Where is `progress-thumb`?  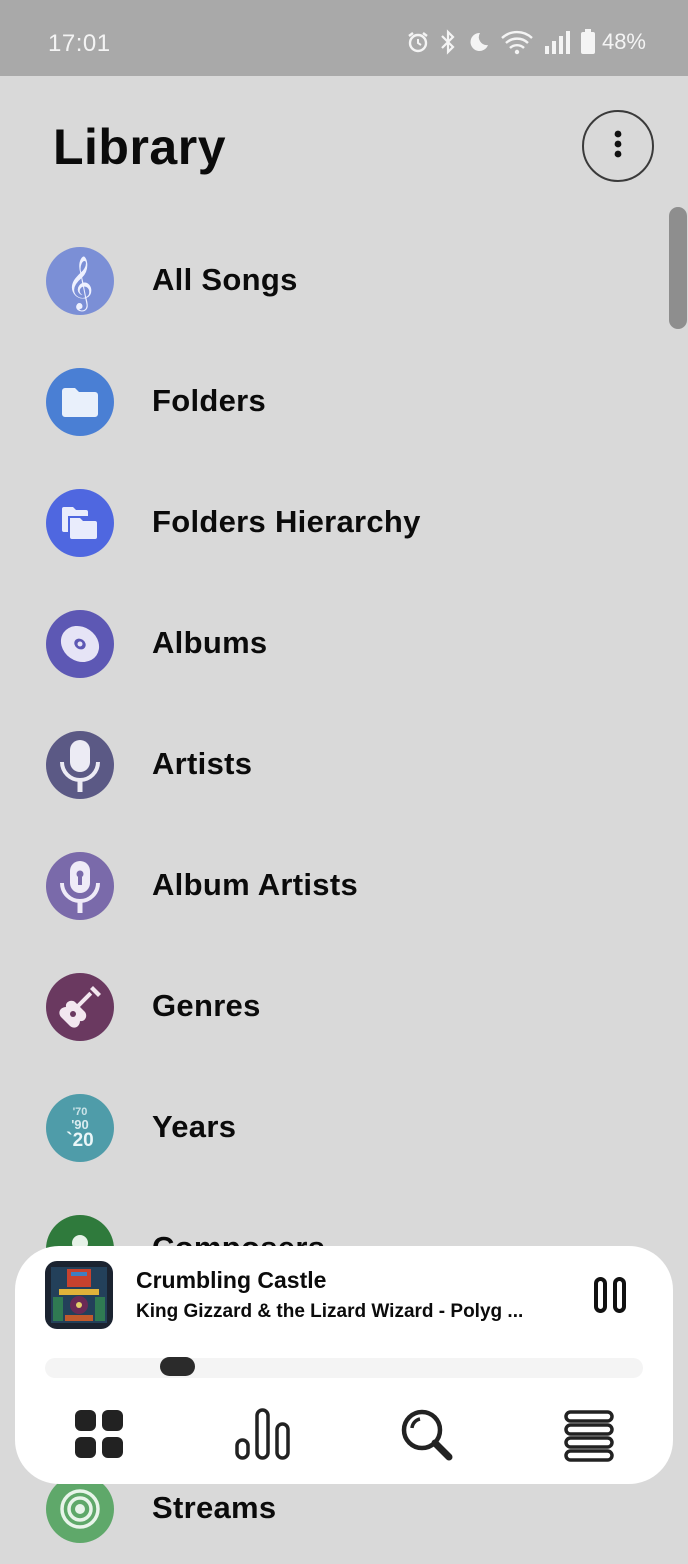
progress-thumb is located at coordinates (177, 1366).